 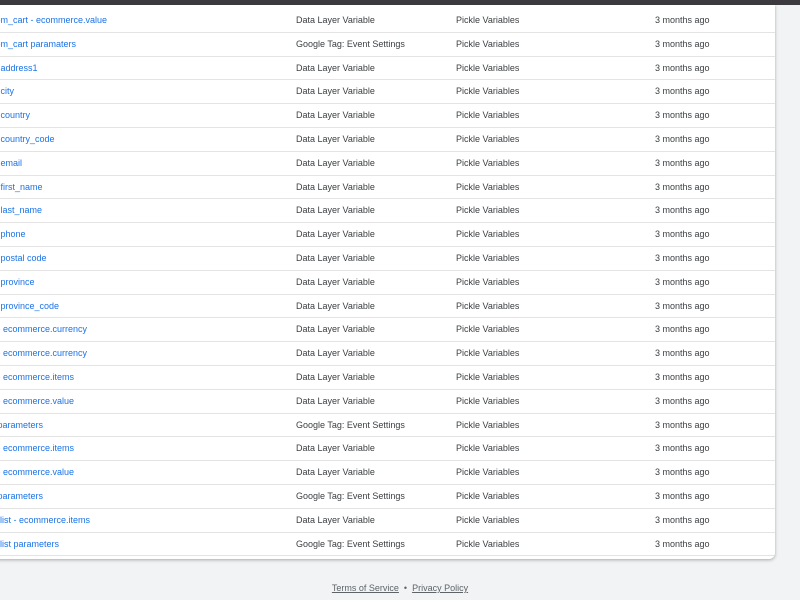 I want to click on variable-name-link: cart - ecommerce.items, so click(x=135, y=377).